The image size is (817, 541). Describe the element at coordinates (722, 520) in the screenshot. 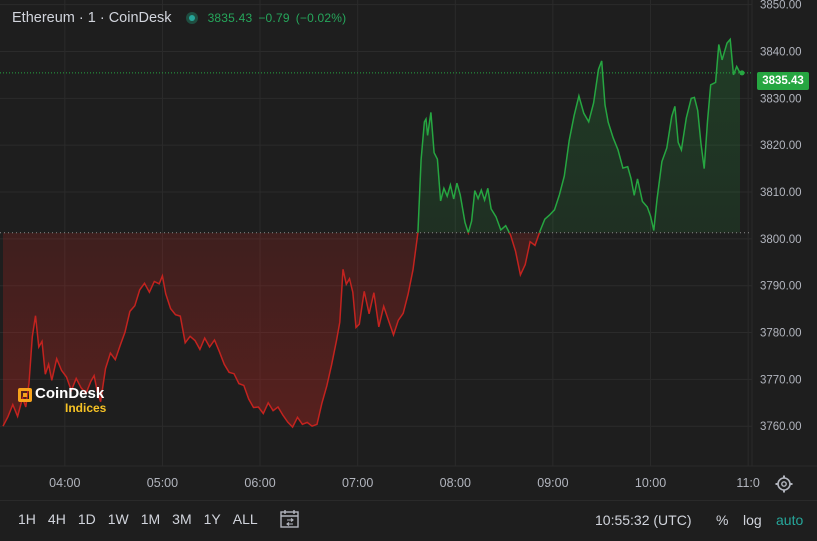

I see `percent-scale-toggle: %` at that location.